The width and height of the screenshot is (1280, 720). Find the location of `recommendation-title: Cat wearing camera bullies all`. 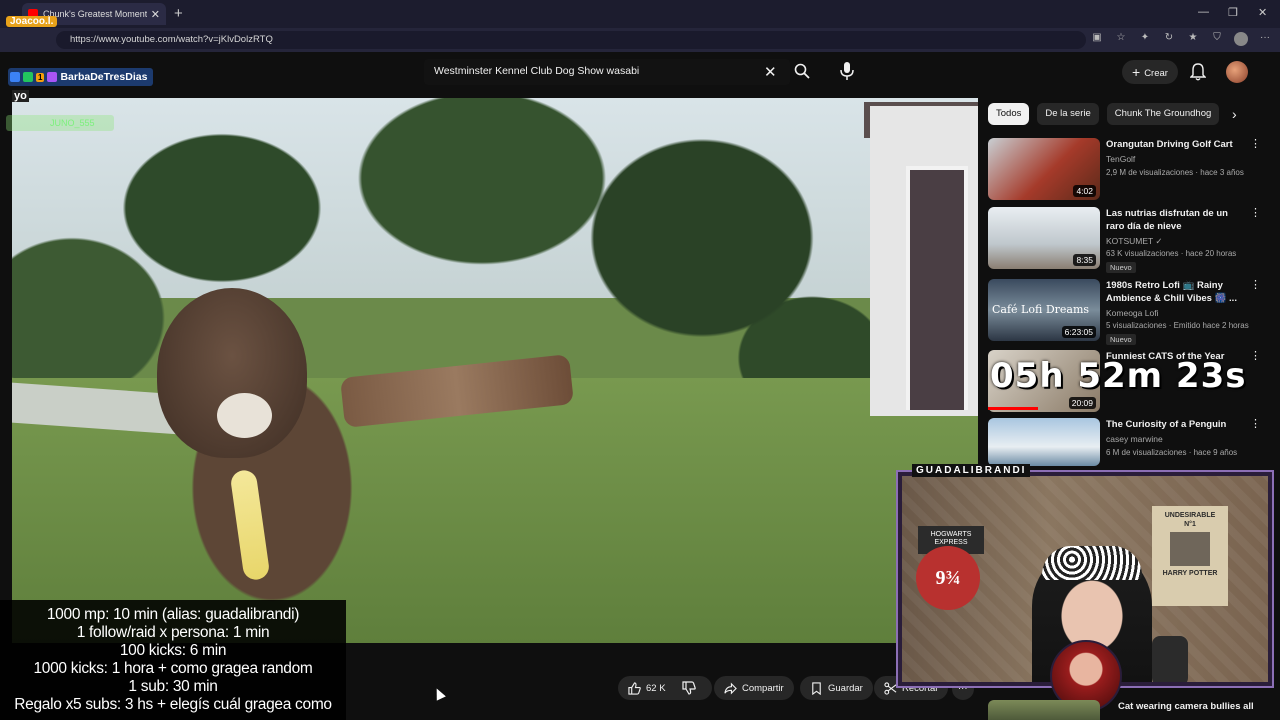

recommendation-title: Cat wearing camera bullies all is located at coordinates (1186, 706).